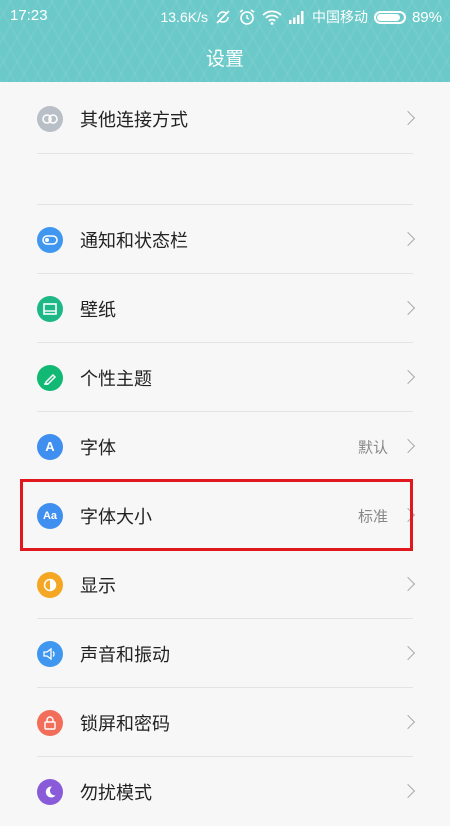 Image resolution: width=450 pixels, height=826 pixels. Describe the element at coordinates (272, 17) in the screenshot. I see `wifi-icon` at that location.